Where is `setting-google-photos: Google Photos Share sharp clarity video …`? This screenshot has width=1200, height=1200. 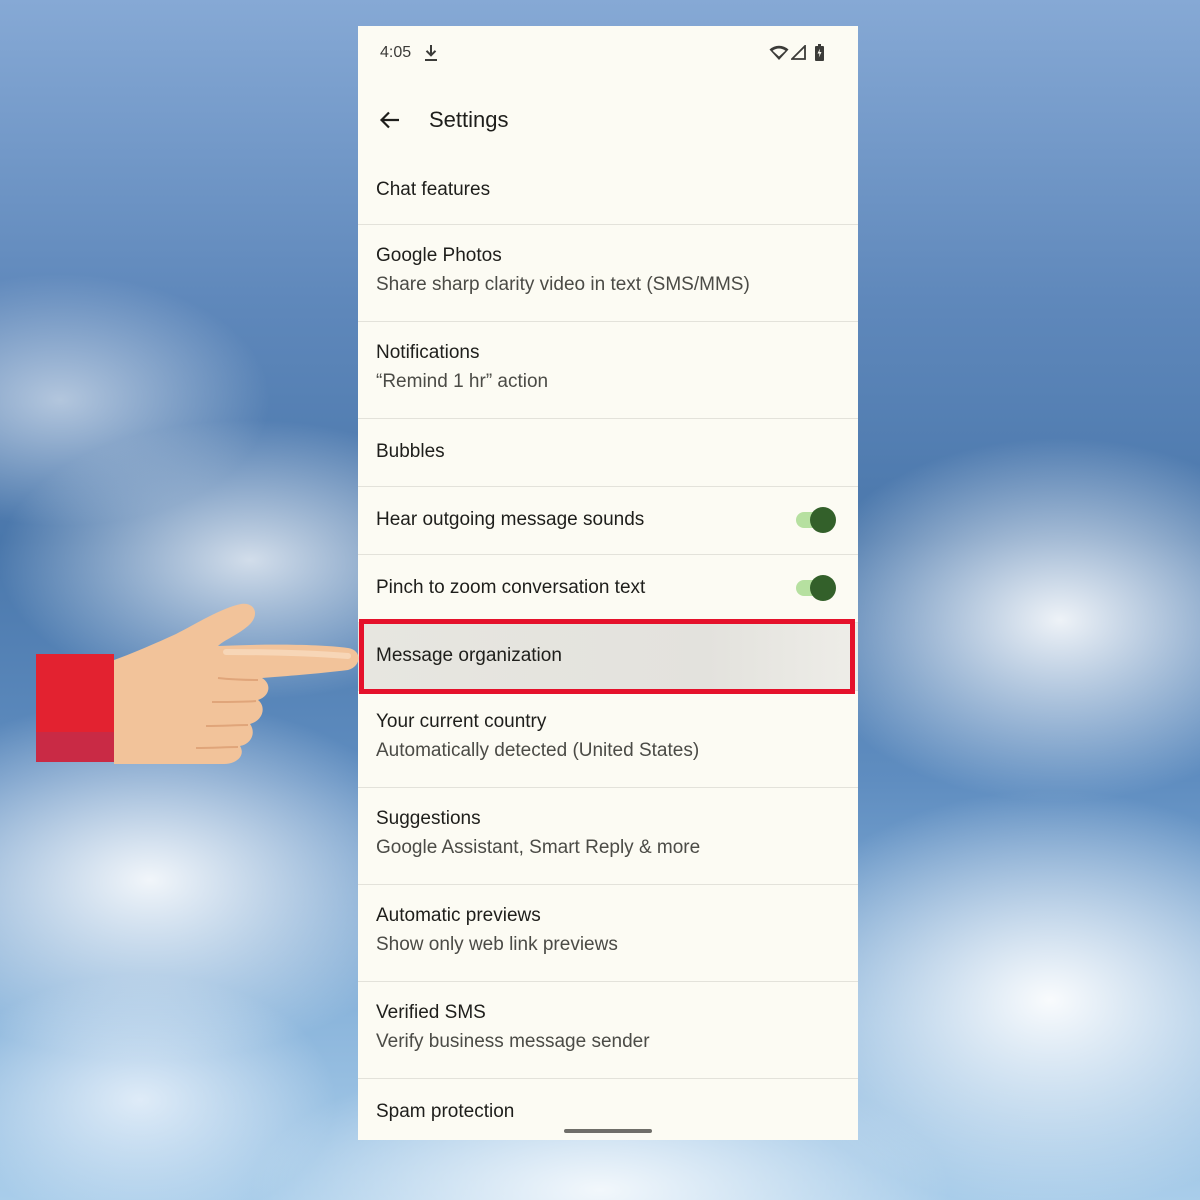 setting-google-photos: Google Photos Share sharp clarity video … is located at coordinates (608, 273).